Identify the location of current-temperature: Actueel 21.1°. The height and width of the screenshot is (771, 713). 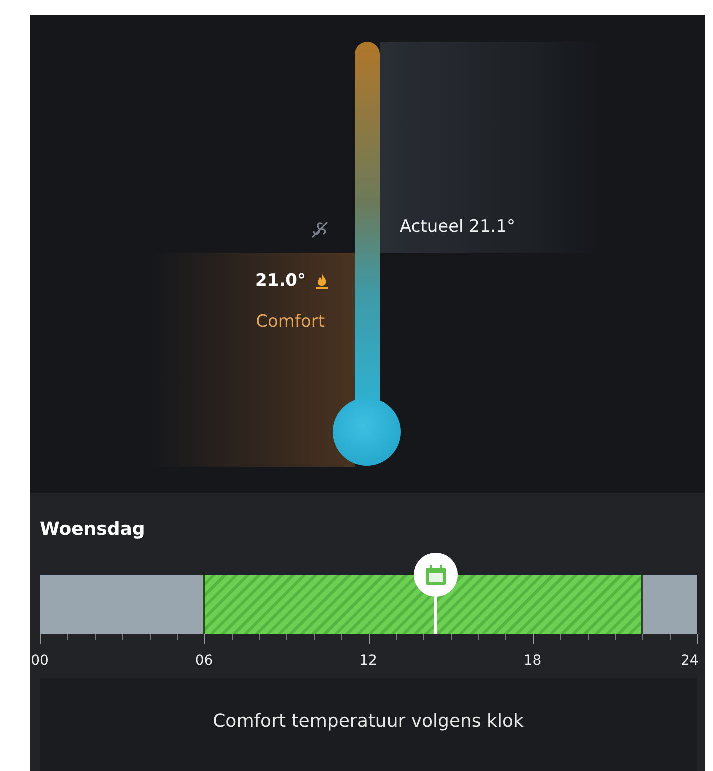
(458, 227).